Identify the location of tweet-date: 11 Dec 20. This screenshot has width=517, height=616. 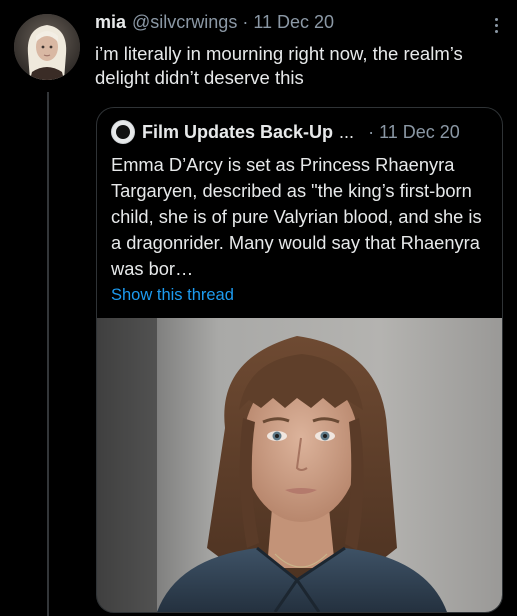
(293, 22).